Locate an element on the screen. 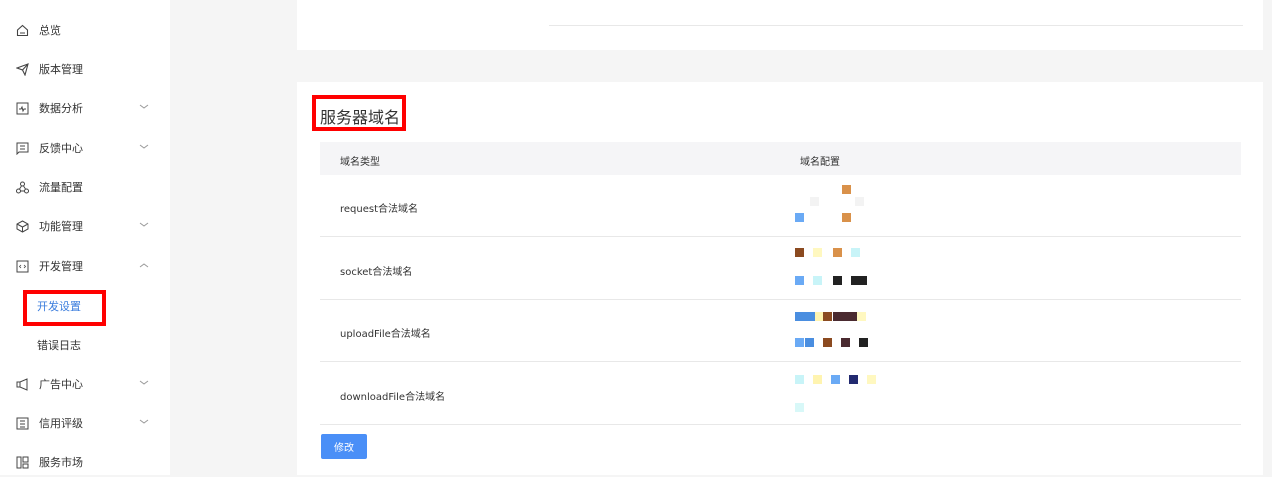  divider is located at coordinates (896, 25).